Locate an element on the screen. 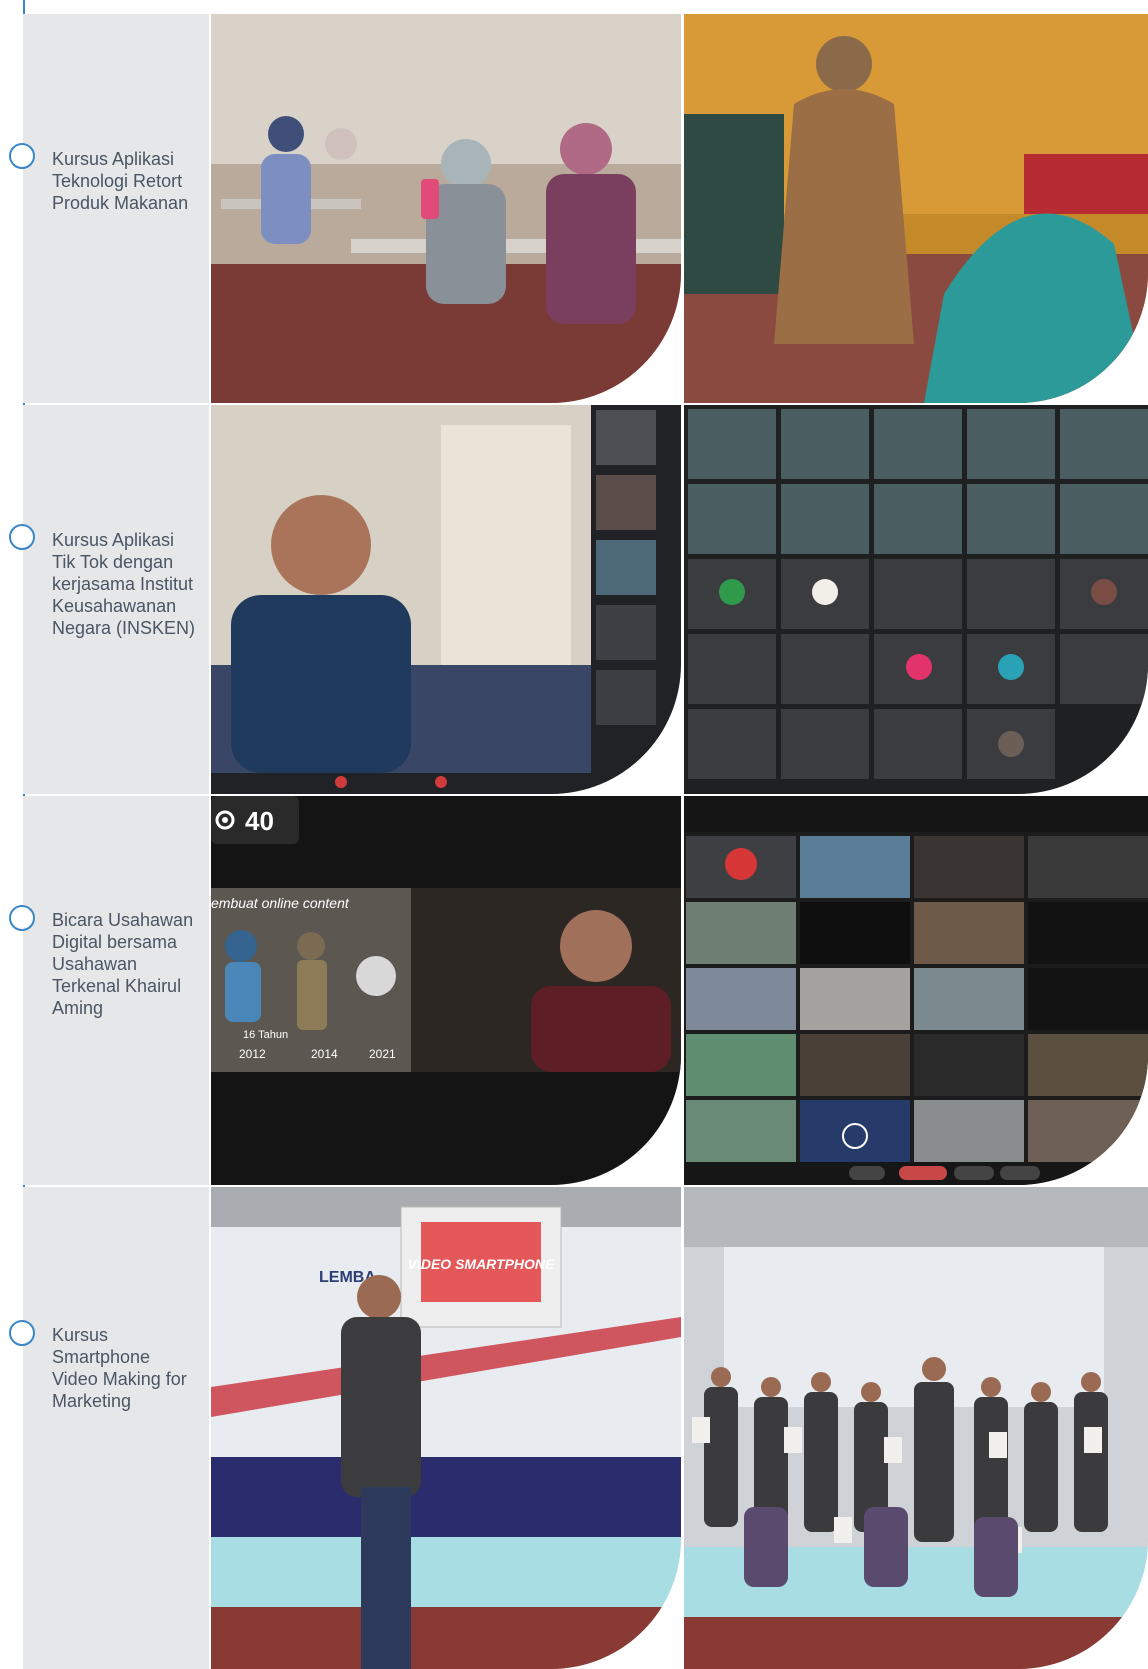  slide-caption: embuat online content is located at coordinates (280, 903).